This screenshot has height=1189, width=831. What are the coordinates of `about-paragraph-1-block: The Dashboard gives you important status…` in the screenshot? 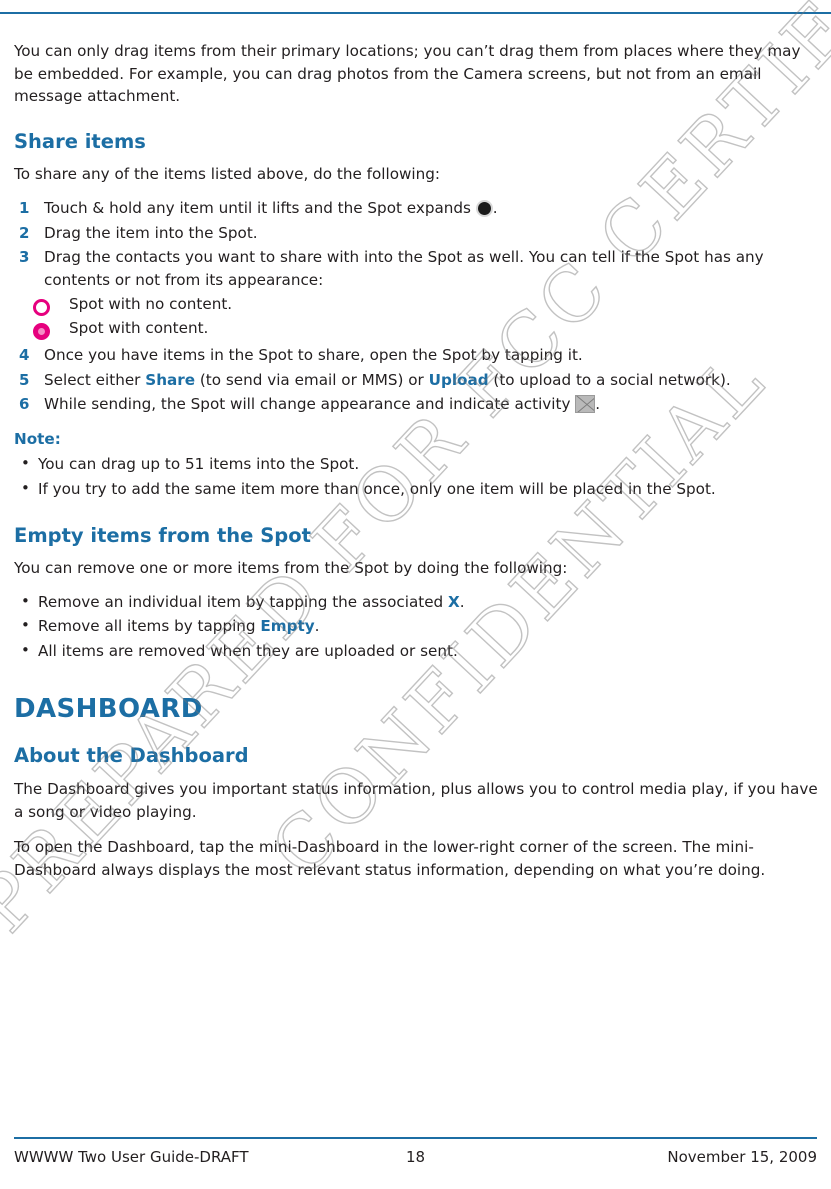 It's located at (416, 800).